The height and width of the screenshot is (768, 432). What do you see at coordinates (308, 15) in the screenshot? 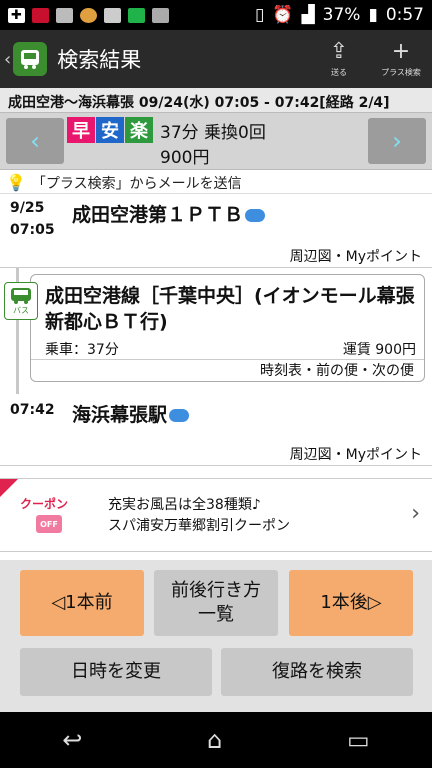
I see `signal-icon: ▟` at bounding box center [308, 15].